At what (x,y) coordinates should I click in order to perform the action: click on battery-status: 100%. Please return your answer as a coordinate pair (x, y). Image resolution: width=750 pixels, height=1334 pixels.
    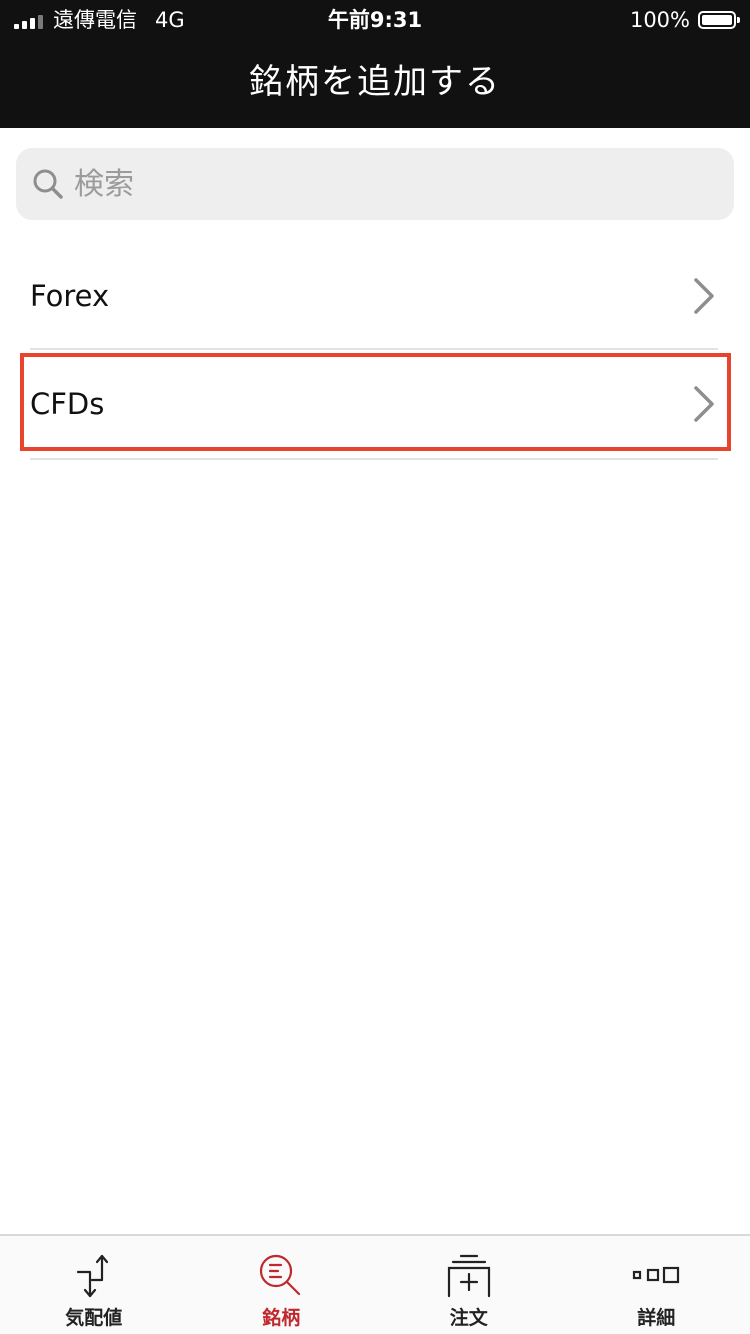
    Looking at the image, I should click on (684, 20).